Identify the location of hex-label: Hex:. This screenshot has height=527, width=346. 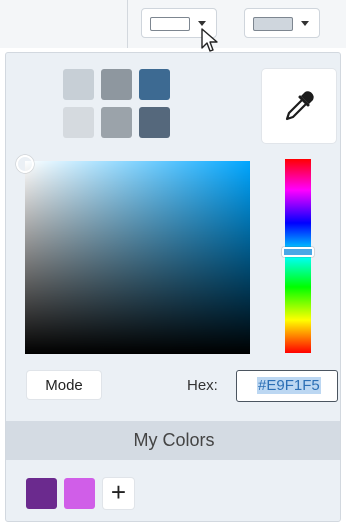
(202, 385).